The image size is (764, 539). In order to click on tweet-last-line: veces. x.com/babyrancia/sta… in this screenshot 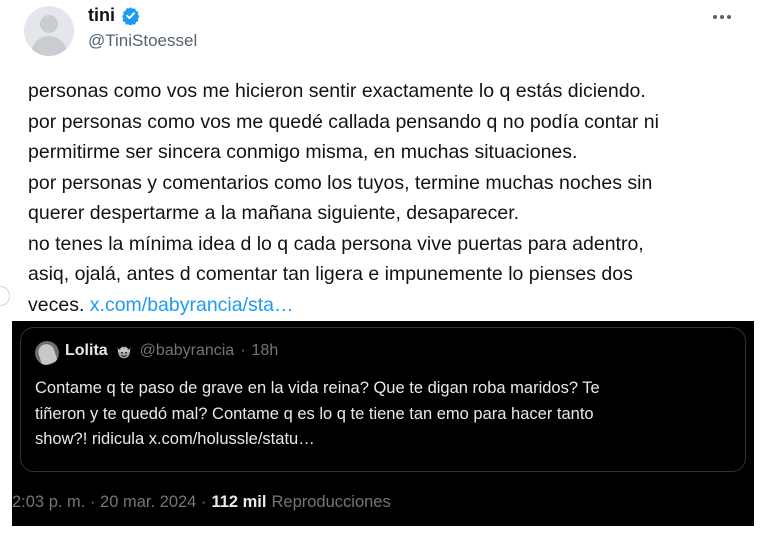, I will do `click(390, 305)`.